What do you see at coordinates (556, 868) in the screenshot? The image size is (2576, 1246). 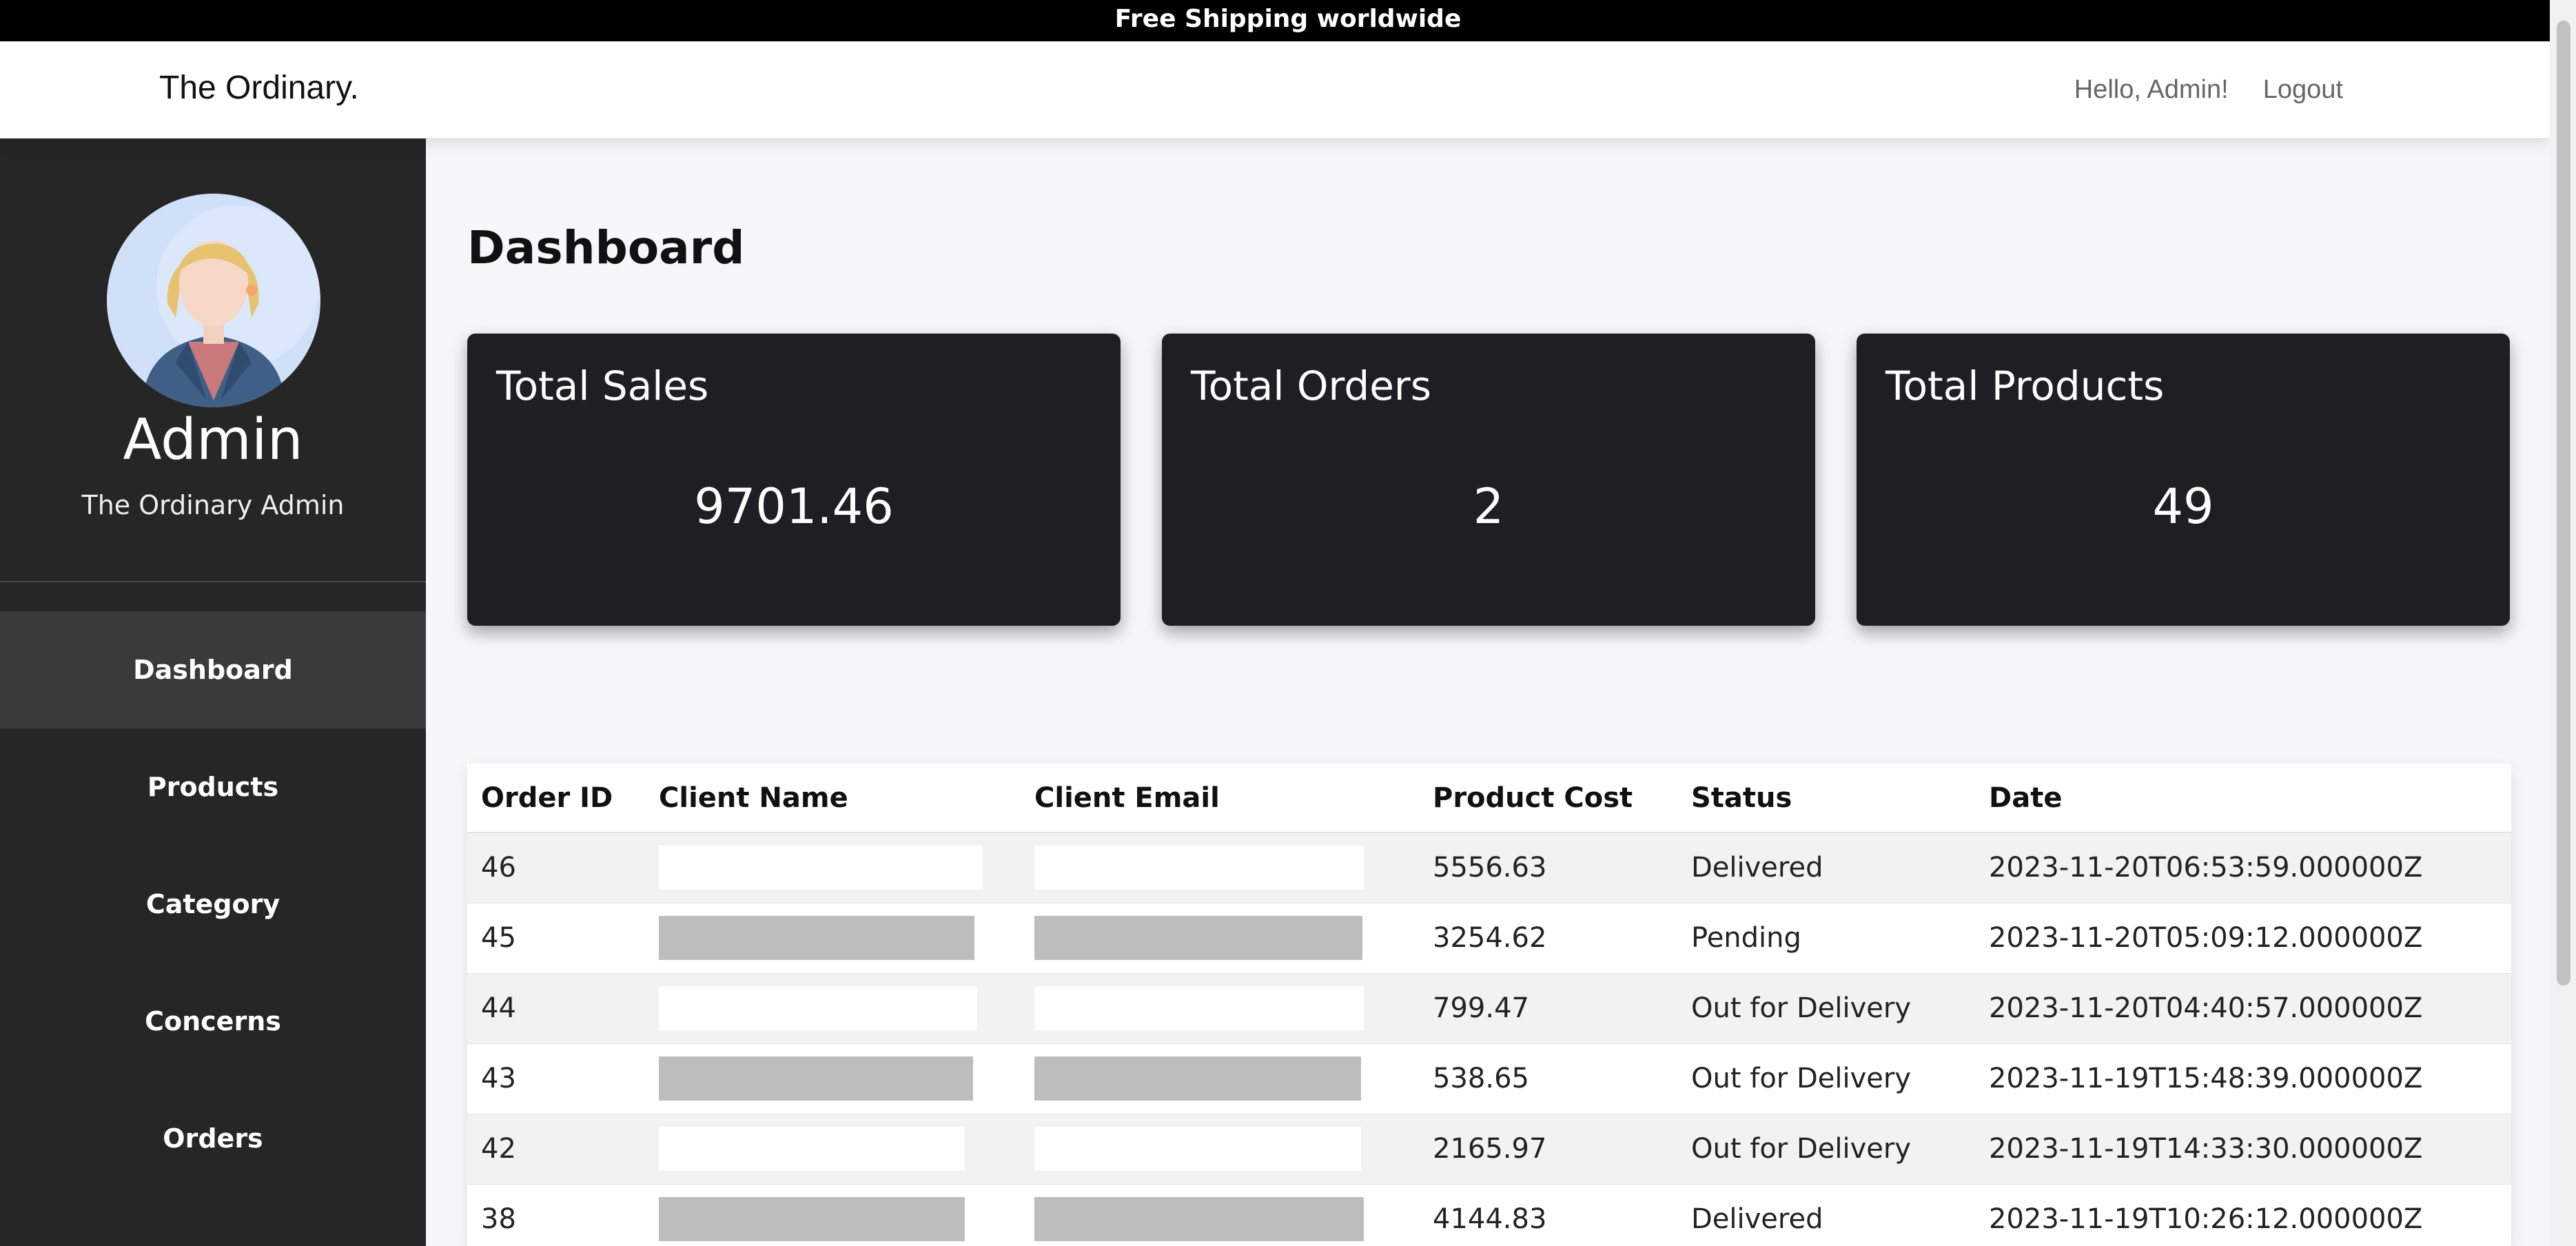 I see `order-id-cell: 46` at bounding box center [556, 868].